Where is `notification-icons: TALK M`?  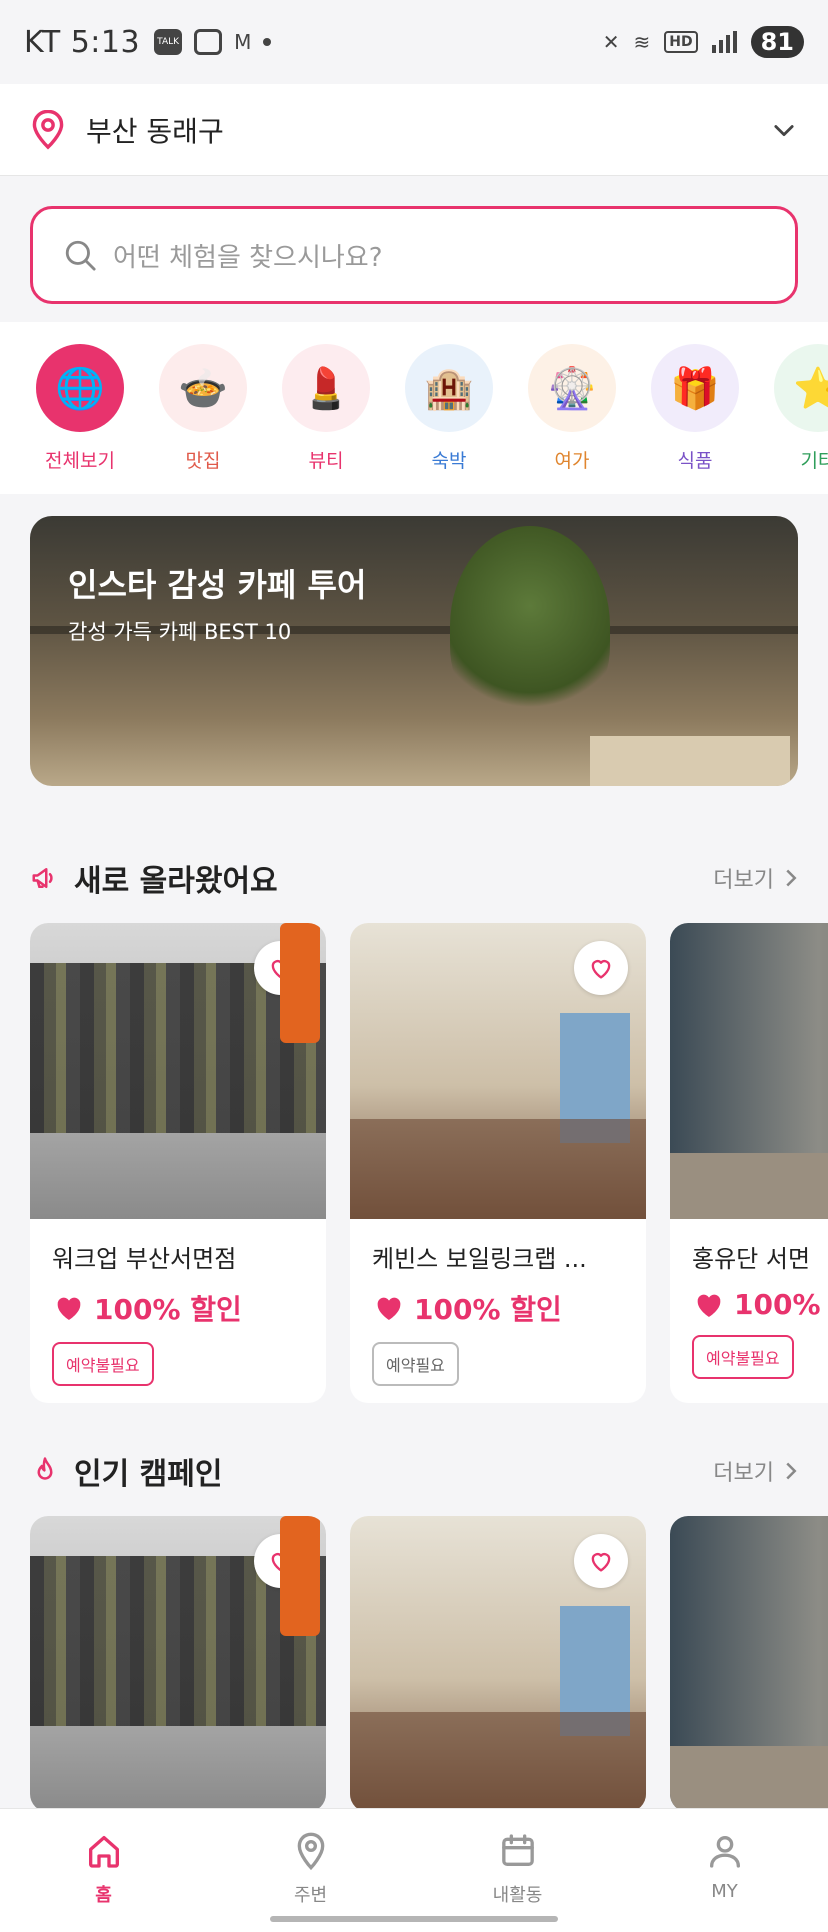 notification-icons: TALK M is located at coordinates (213, 42).